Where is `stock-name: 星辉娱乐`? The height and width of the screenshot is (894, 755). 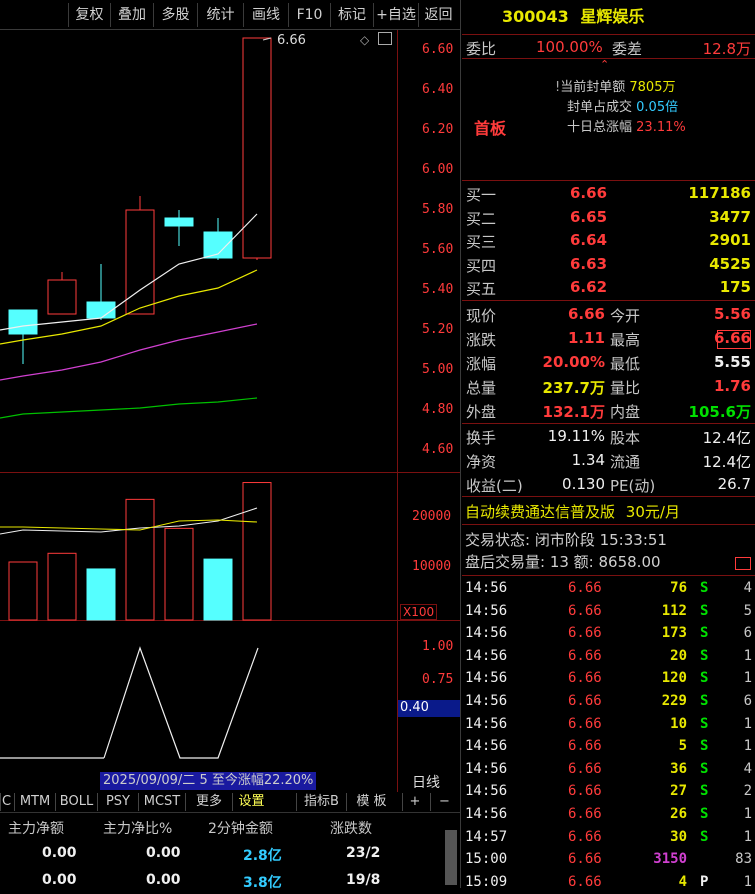
stock-name: 星辉娱乐 is located at coordinates (612, 16).